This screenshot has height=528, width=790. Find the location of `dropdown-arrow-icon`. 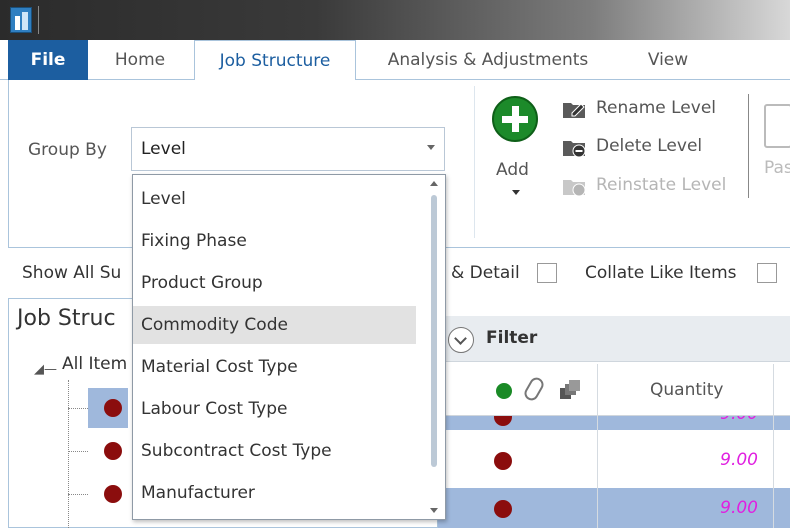

dropdown-arrow-icon is located at coordinates (431, 147).